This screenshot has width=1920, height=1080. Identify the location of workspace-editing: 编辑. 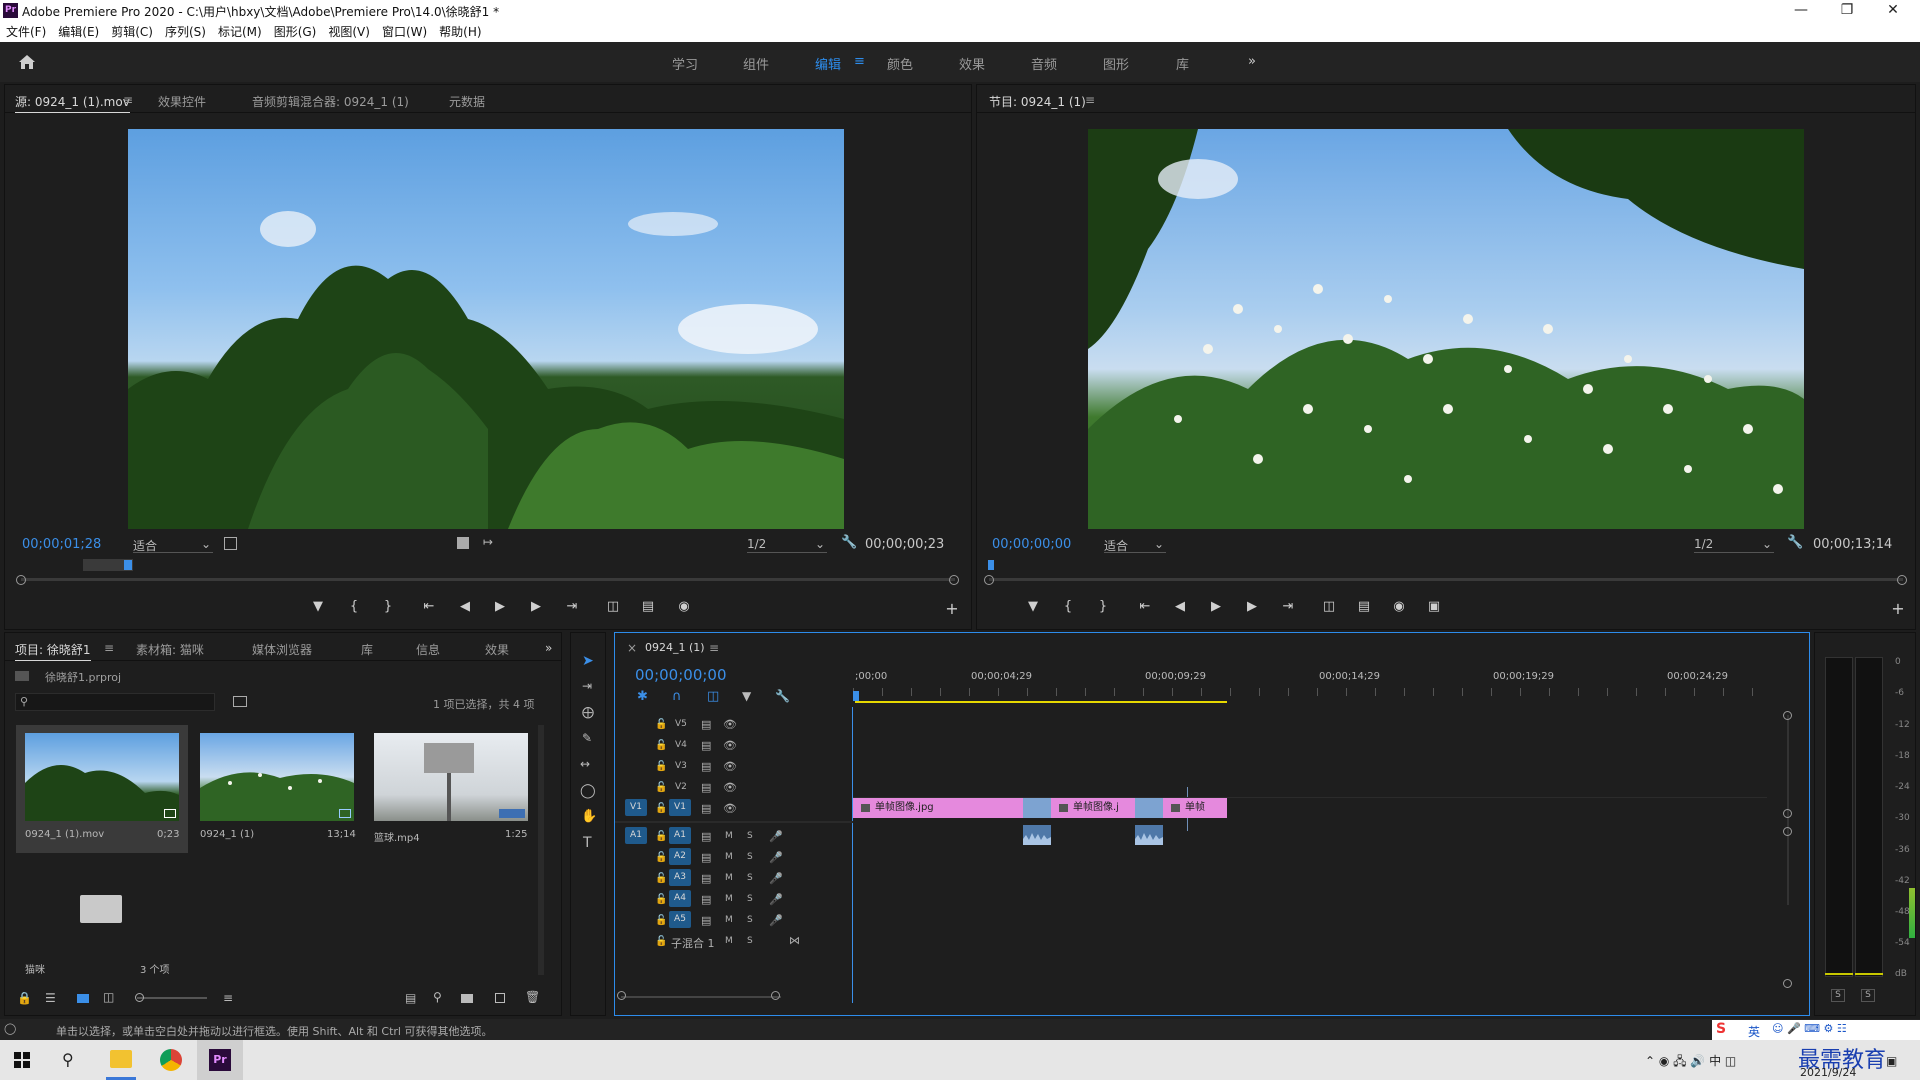
(828, 63).